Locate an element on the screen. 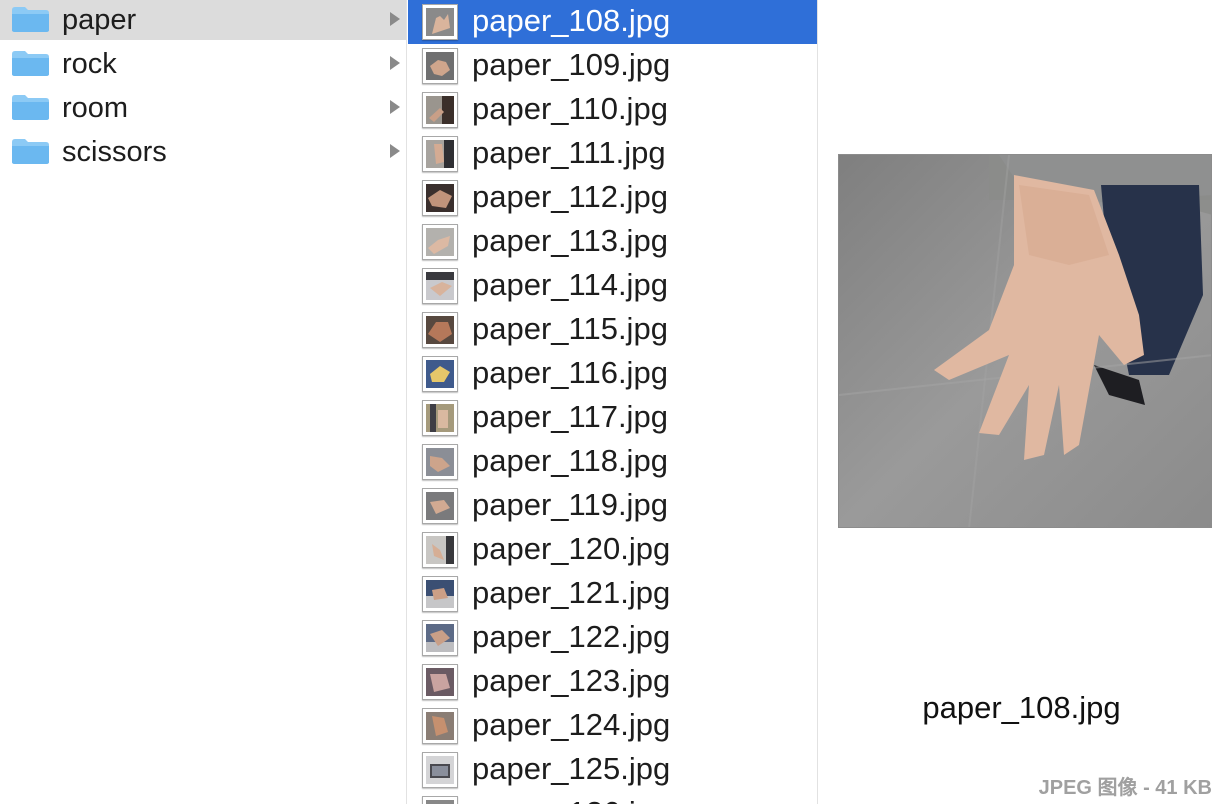 This screenshot has height=804, width=1224. preview-filename: paper_108.jpg is located at coordinates (1021, 707).